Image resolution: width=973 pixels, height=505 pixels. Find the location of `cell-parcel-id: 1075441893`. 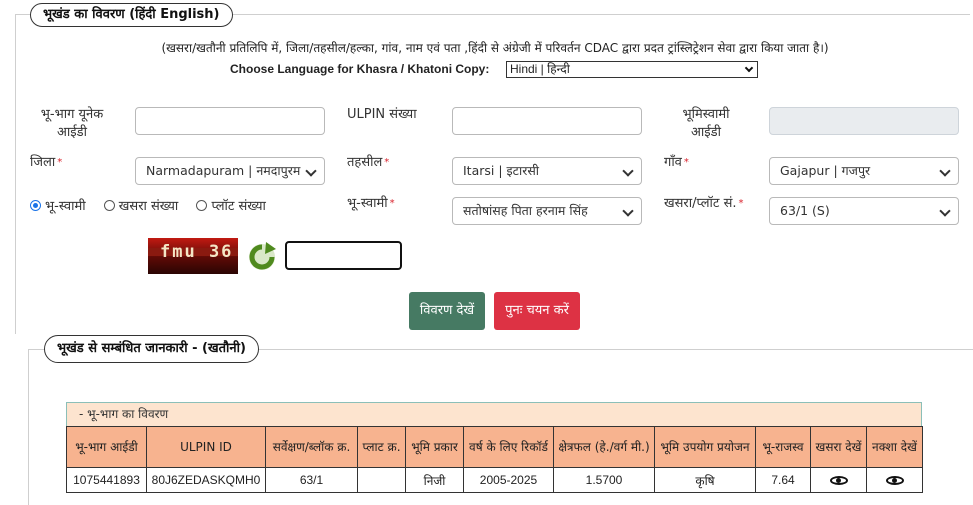

cell-parcel-id: 1075441893 is located at coordinates (106, 480).